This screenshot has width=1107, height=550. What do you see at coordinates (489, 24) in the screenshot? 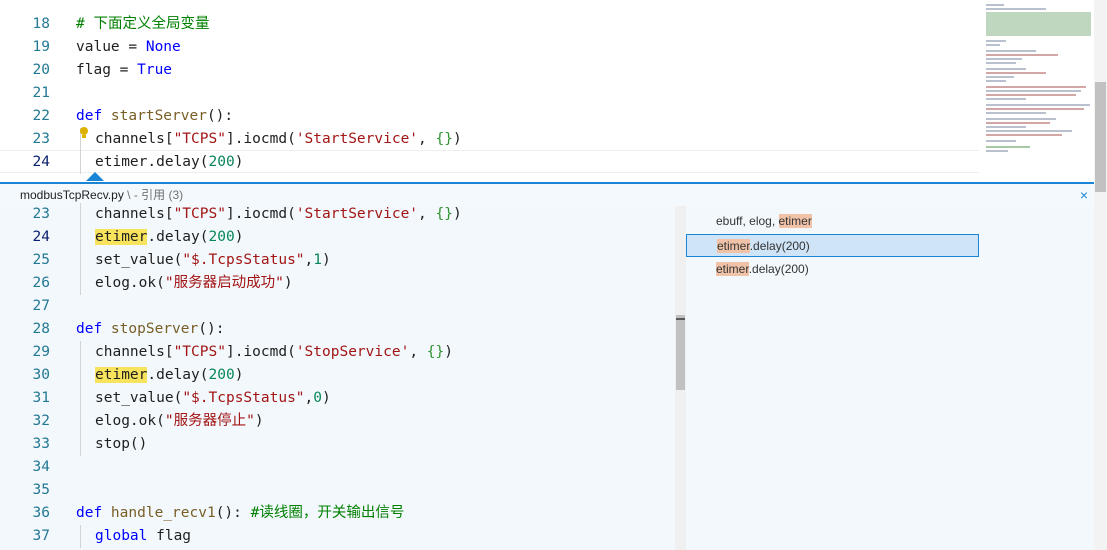
I see `code-line: 18 # 下面定义全局变量` at bounding box center [489, 24].